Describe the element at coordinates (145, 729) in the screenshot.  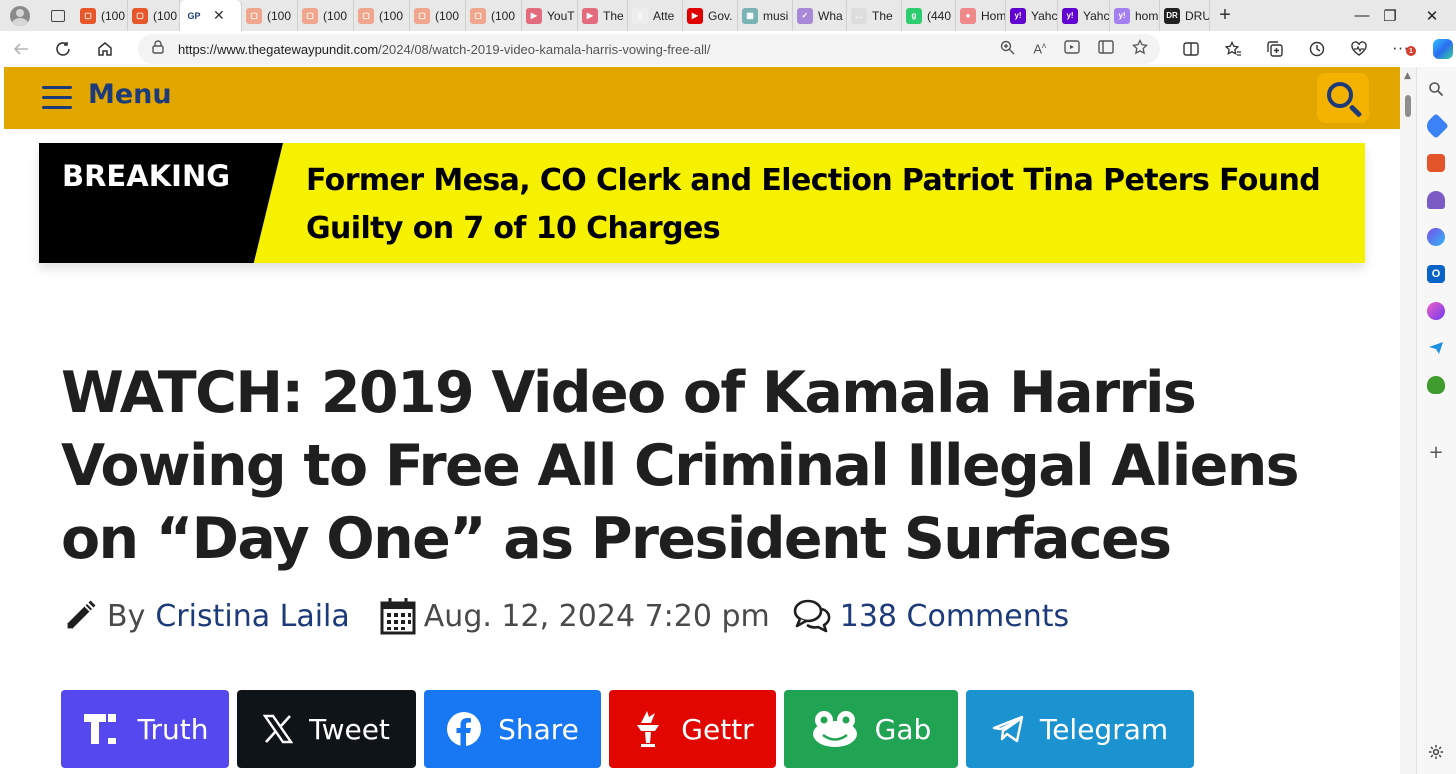
I see `share-button-truth: Truth` at that location.